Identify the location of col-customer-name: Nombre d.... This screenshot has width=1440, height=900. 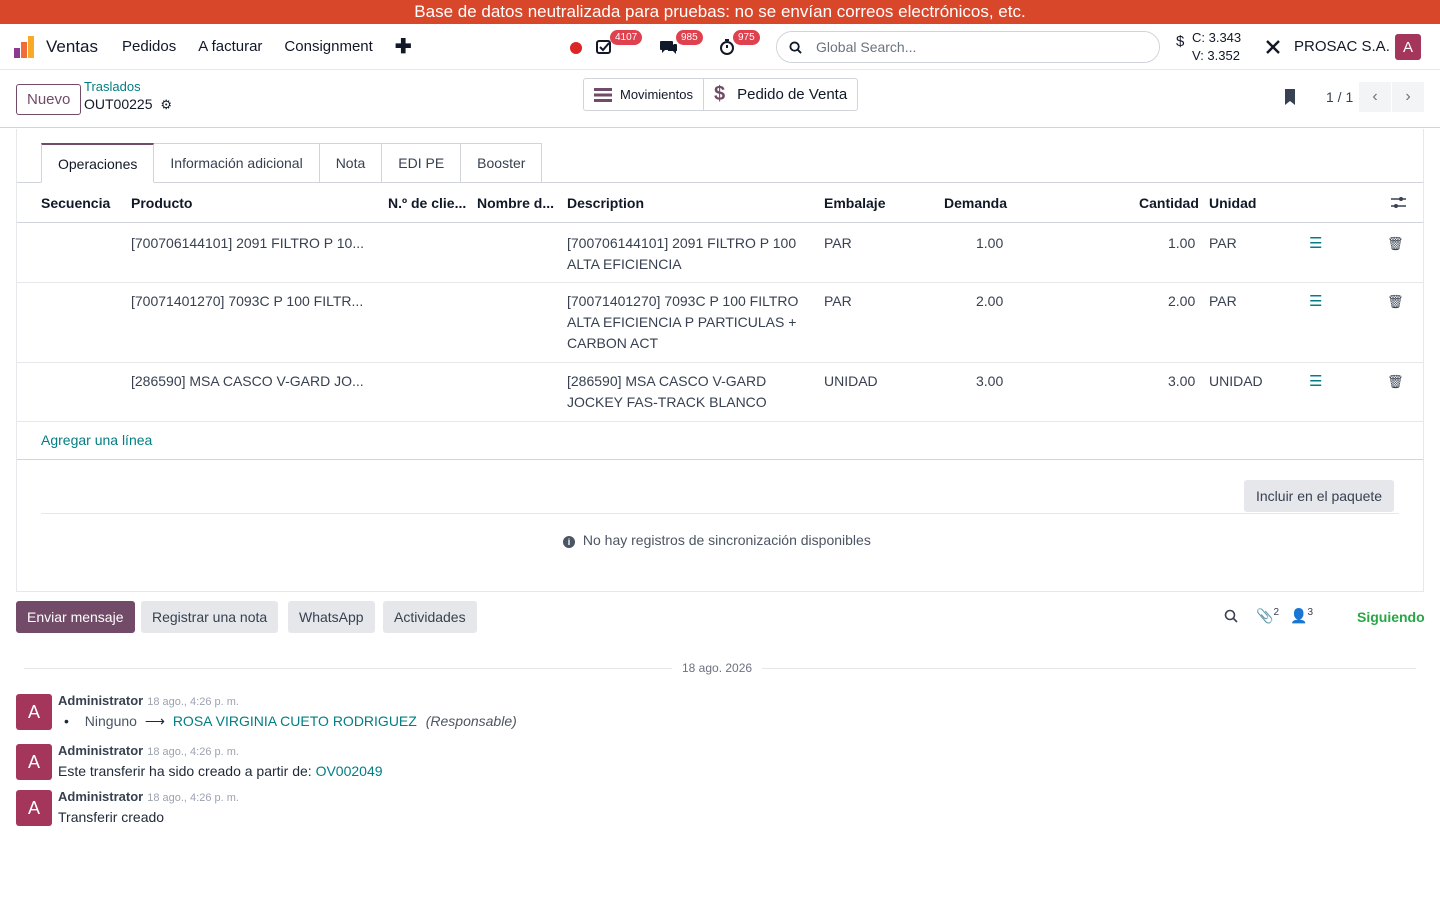
(515, 203).